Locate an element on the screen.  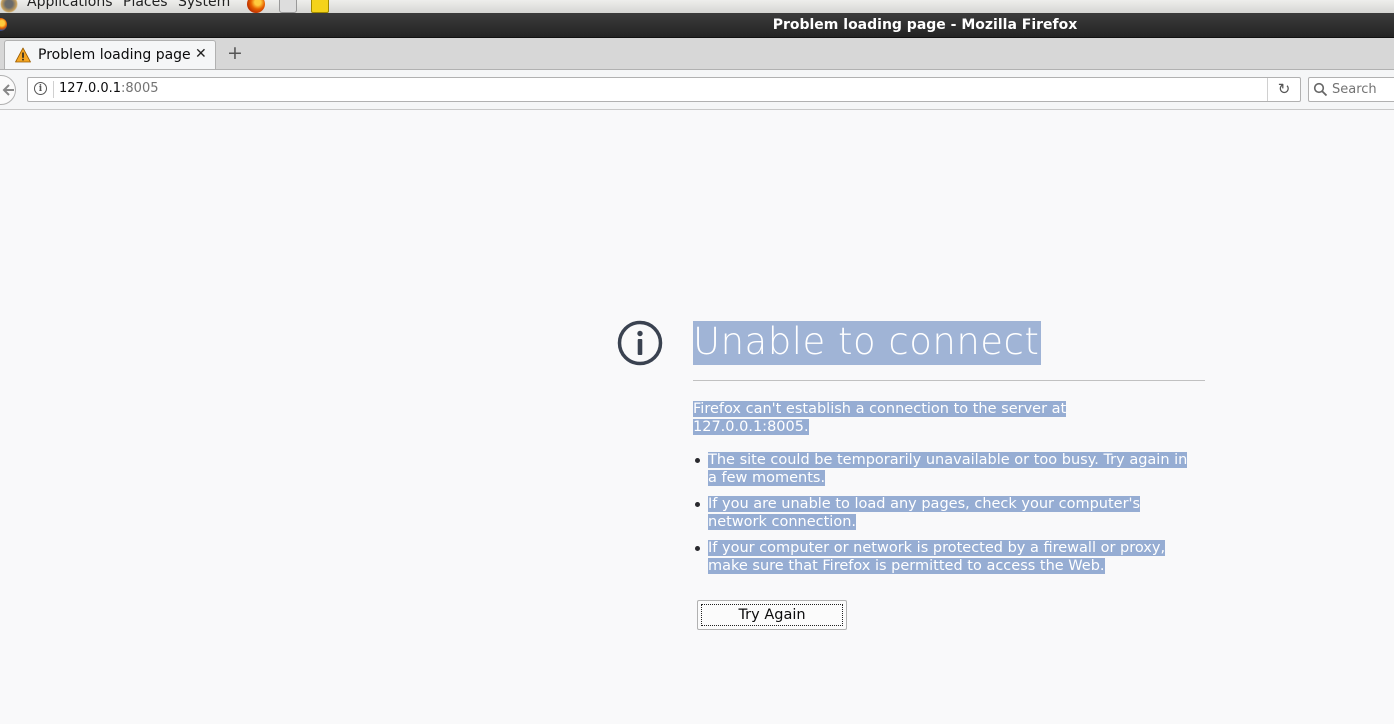
try-again-label: Try Again is located at coordinates (772, 615).